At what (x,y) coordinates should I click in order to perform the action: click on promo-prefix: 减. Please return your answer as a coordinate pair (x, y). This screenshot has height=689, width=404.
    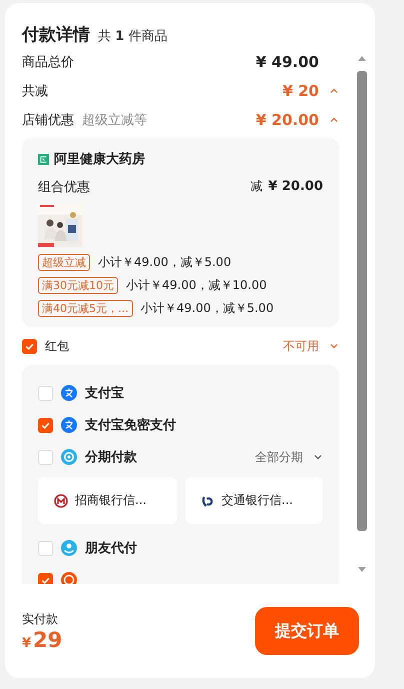
    Looking at the image, I should click on (256, 186).